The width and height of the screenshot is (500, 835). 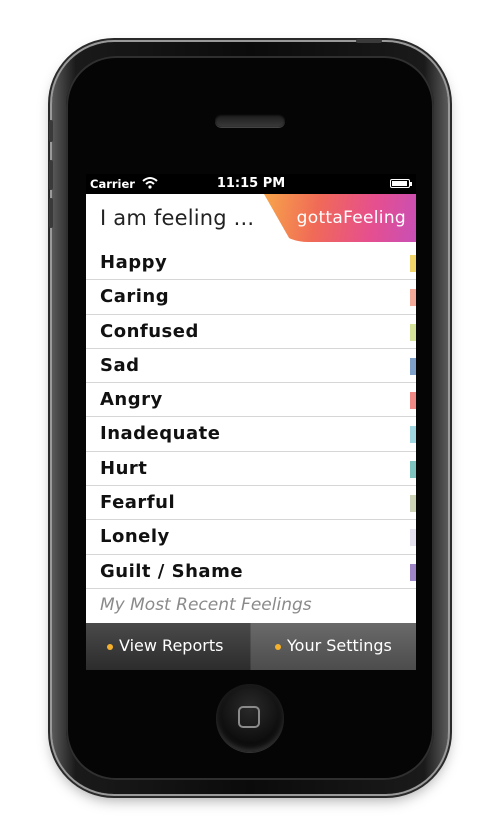 I want to click on recent-feelings-link: My Most Recent Feelings, so click(x=251, y=606).